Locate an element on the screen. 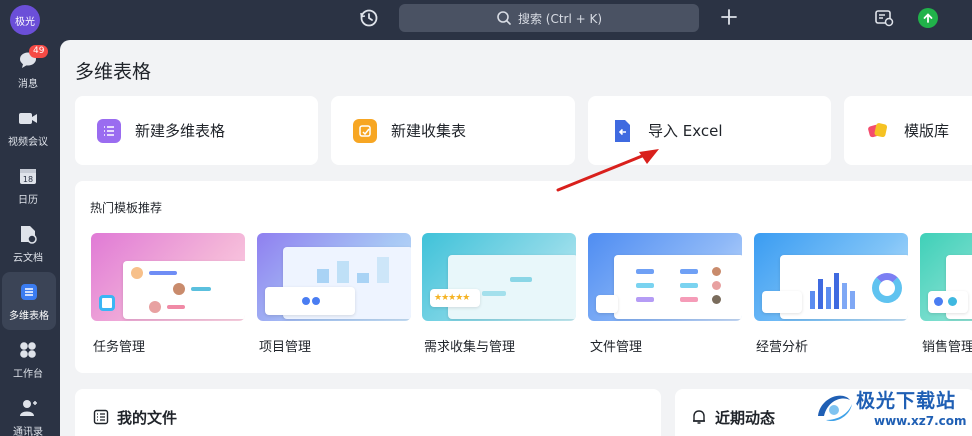 The image size is (972, 436). sidebar-item-cloud-docs: 云文档 is located at coordinates (28, 243).